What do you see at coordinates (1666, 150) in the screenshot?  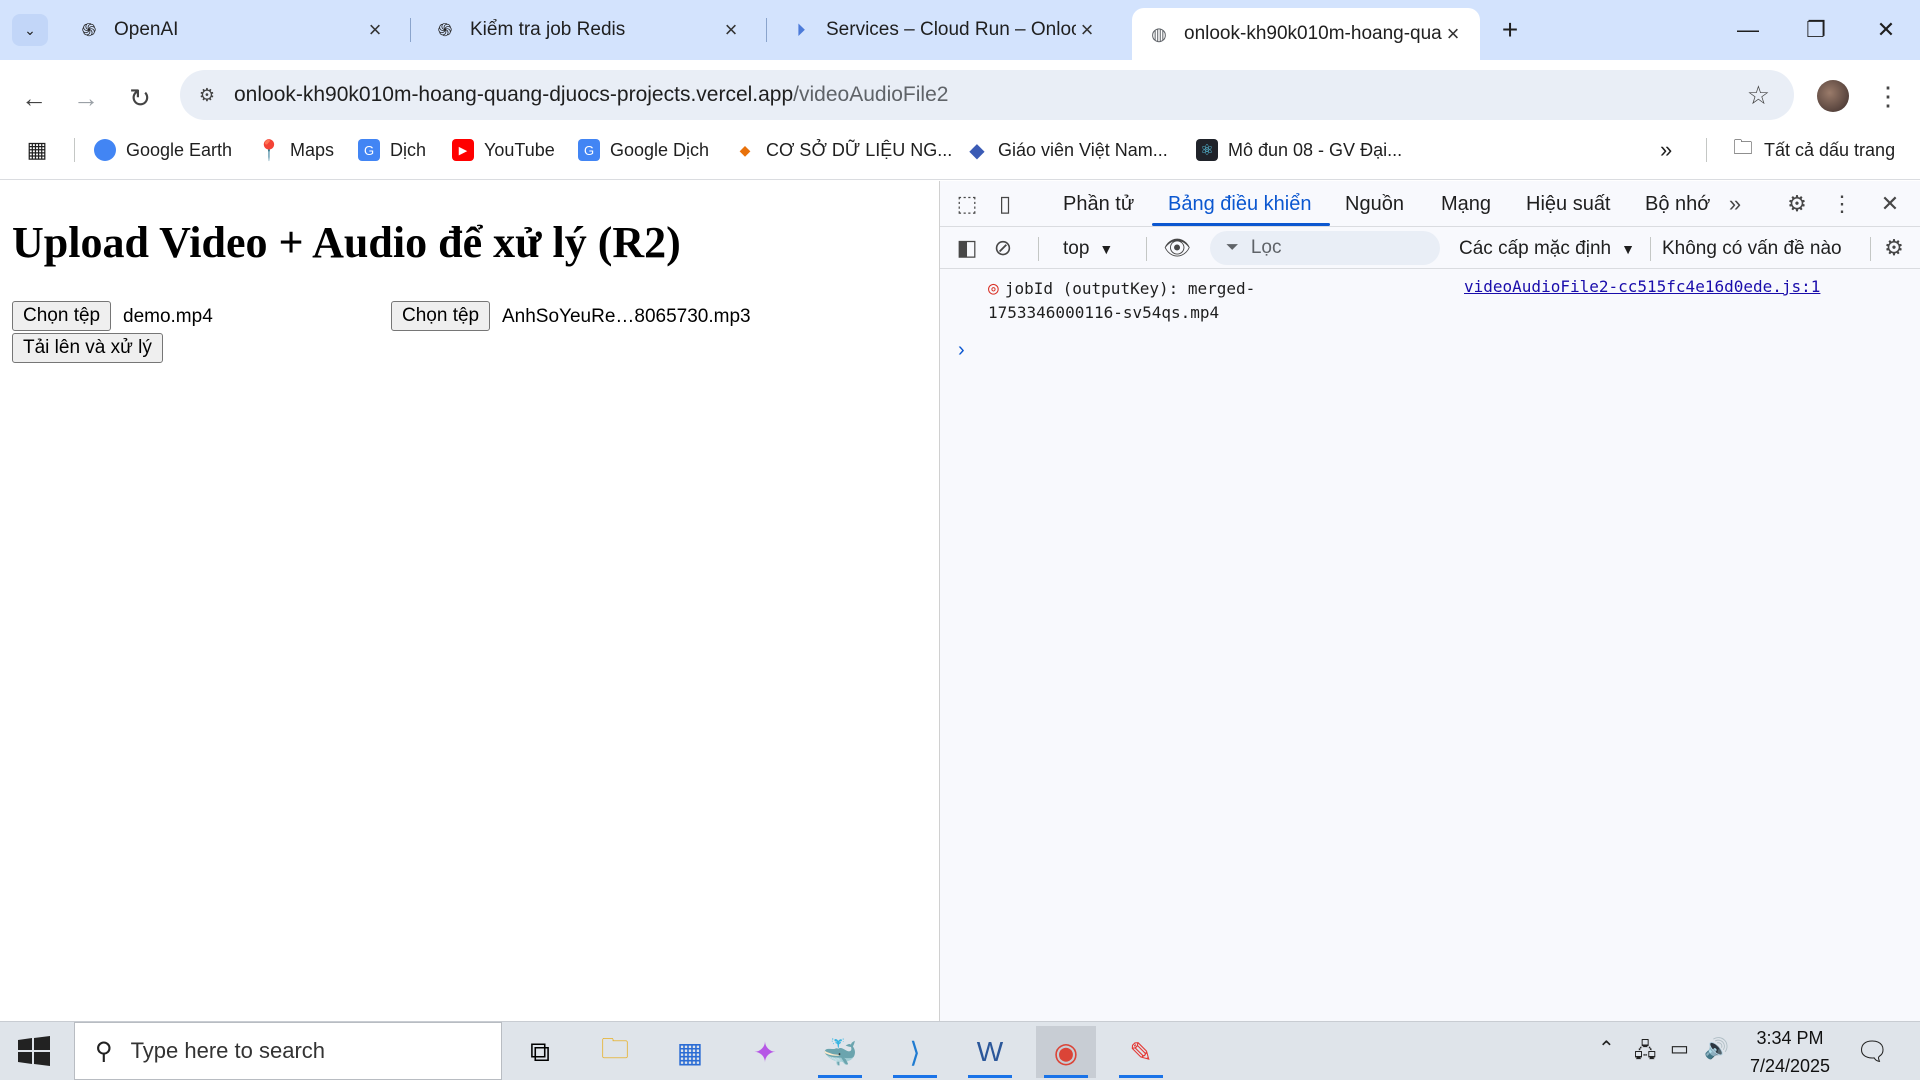 I see `more-bookmarks-icon: »` at bounding box center [1666, 150].